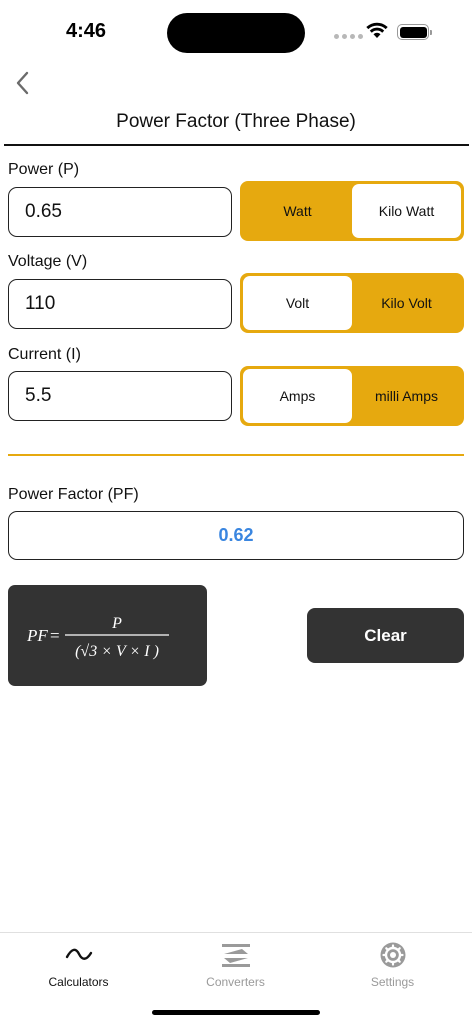 The height and width of the screenshot is (1024, 472). What do you see at coordinates (235, 982) in the screenshot?
I see `tab-converters-label: Converters` at bounding box center [235, 982].